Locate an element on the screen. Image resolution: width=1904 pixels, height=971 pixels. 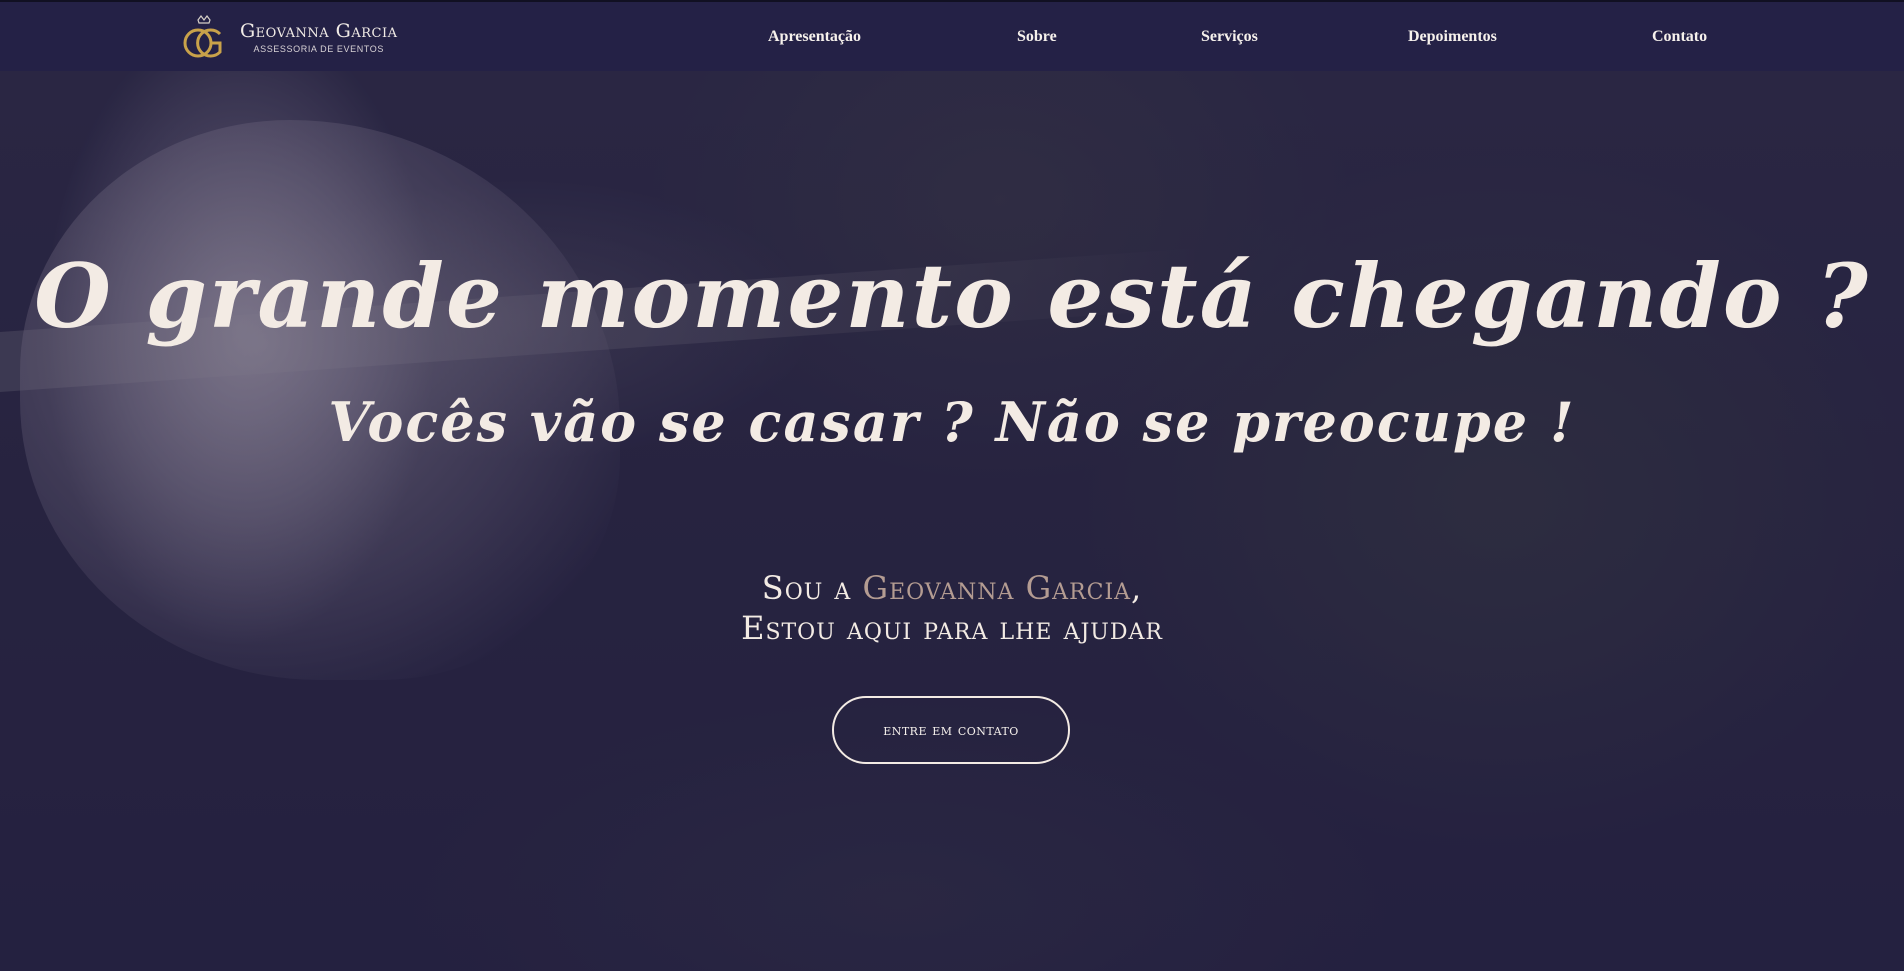
contact-button: entre em contato is located at coordinates (951, 730).